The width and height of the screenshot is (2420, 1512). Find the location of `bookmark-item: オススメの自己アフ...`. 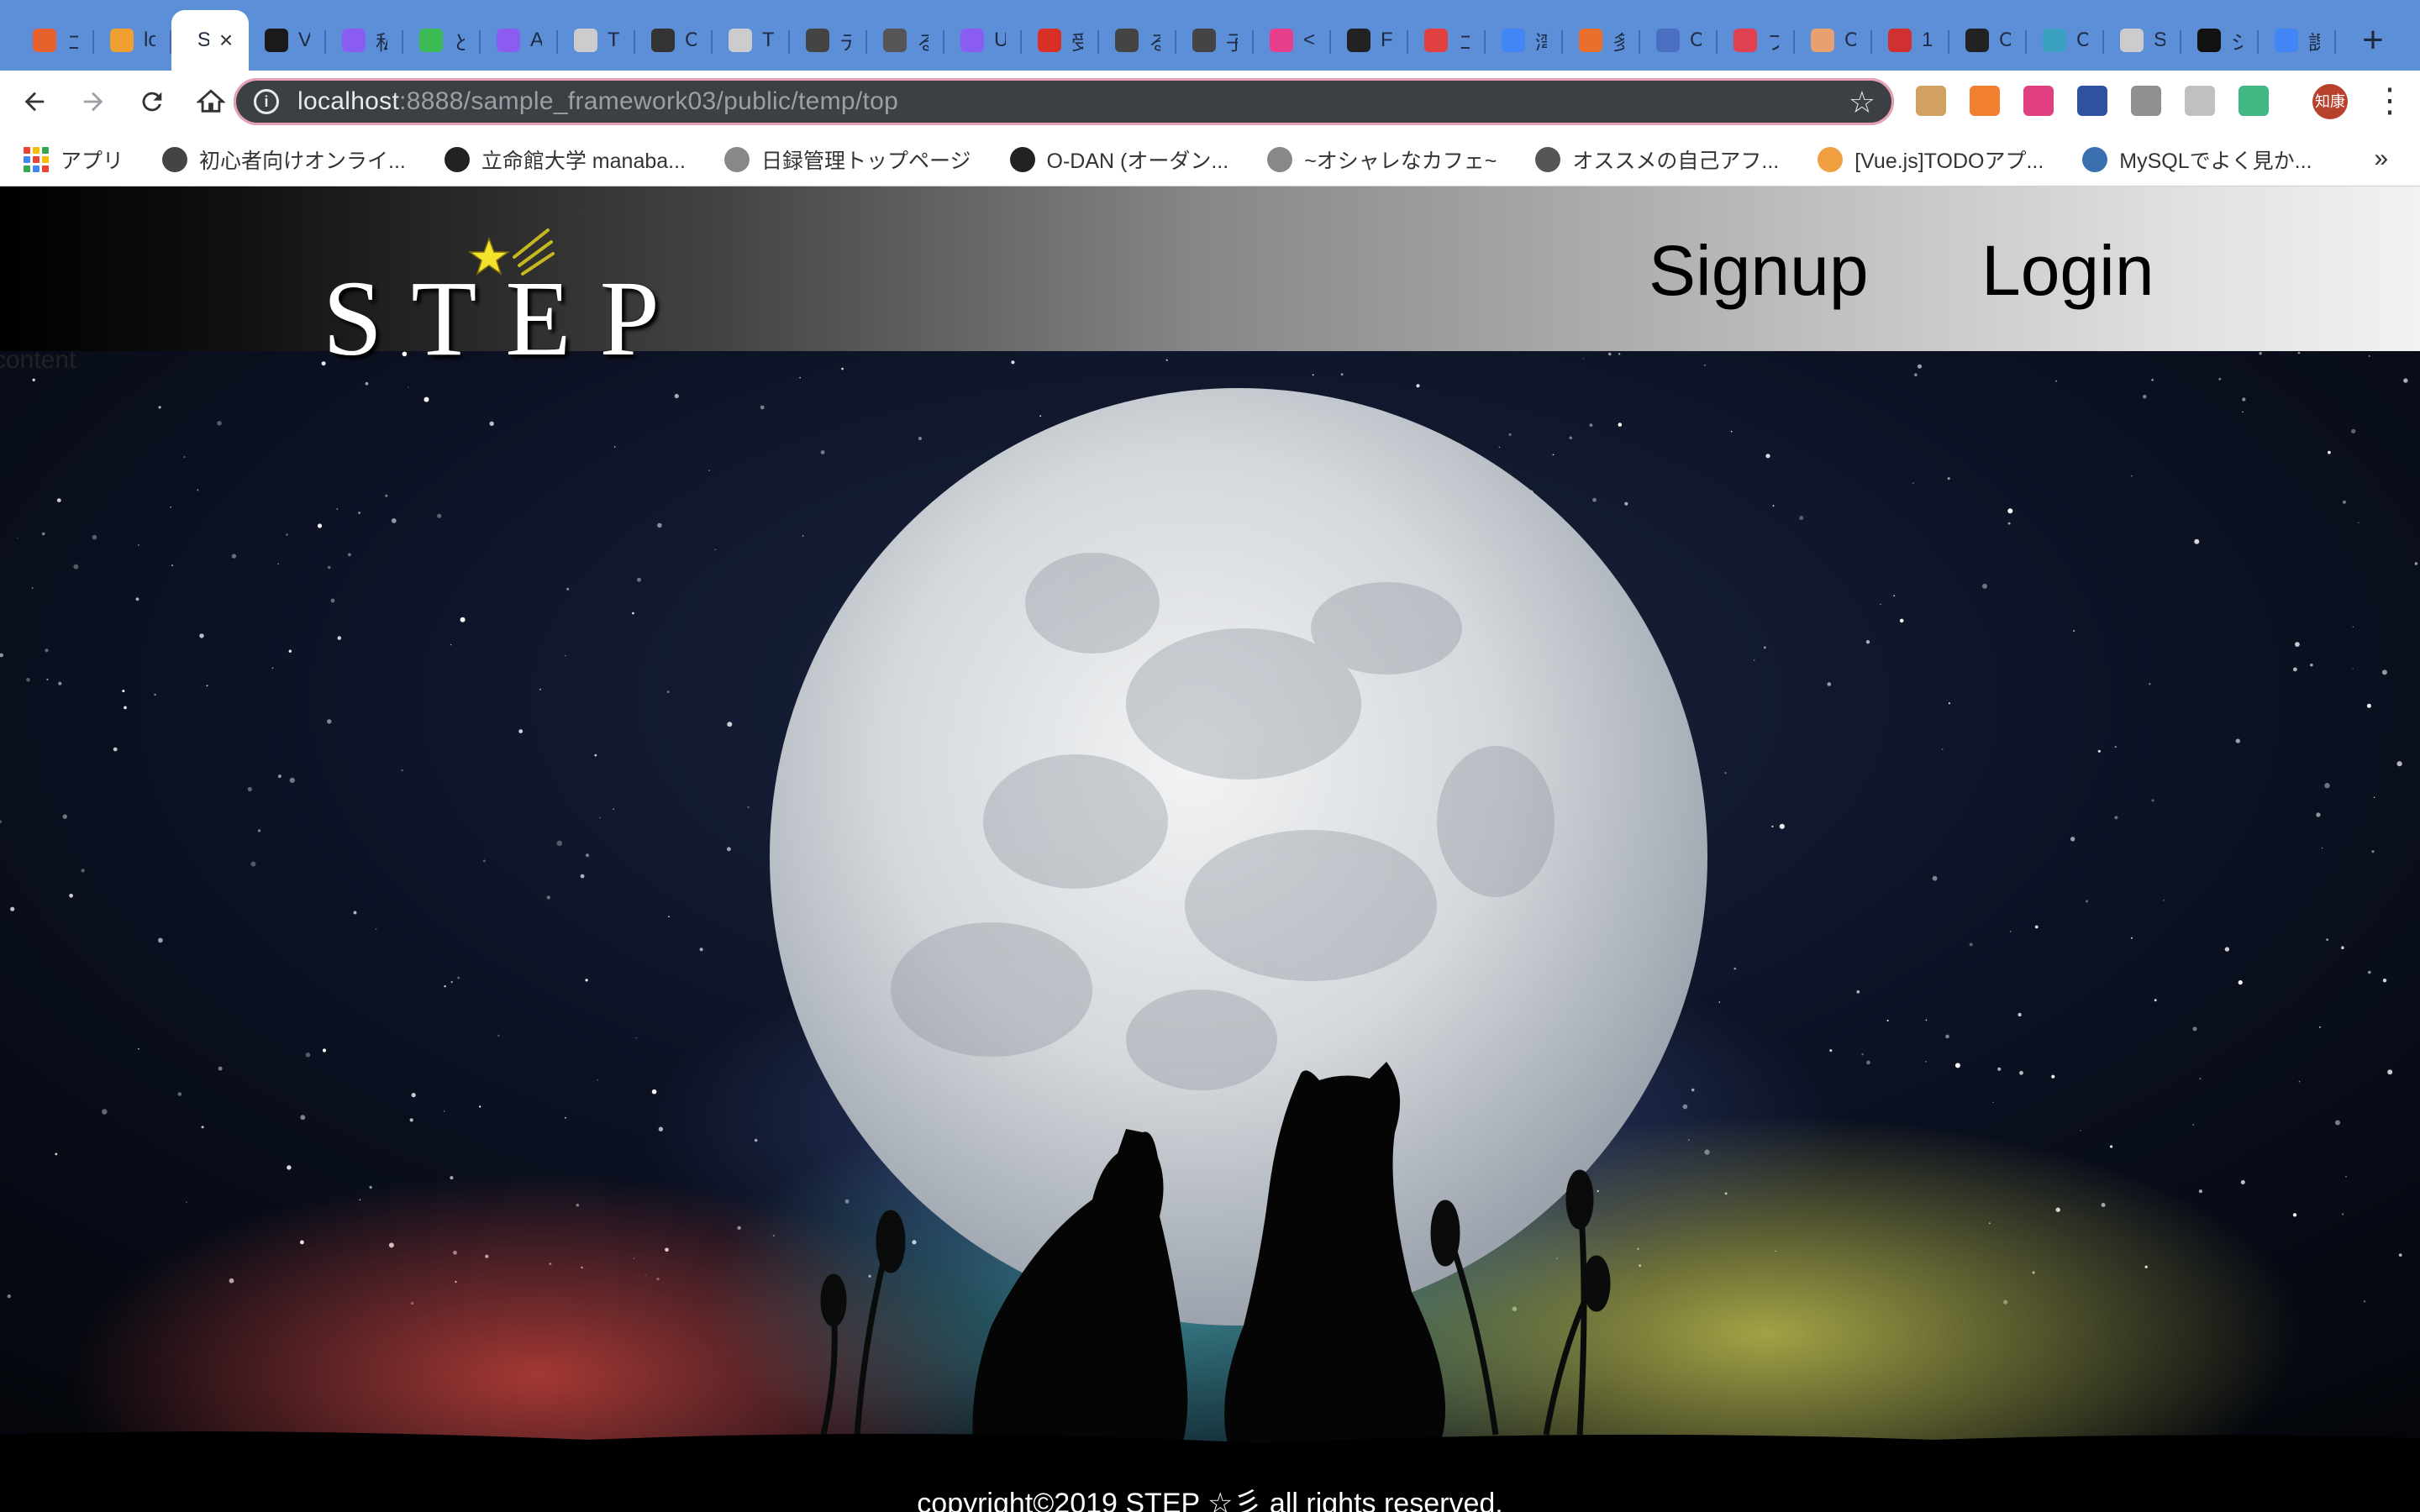

bookmark-item: オススメの自己アフ... is located at coordinates (1657, 159).